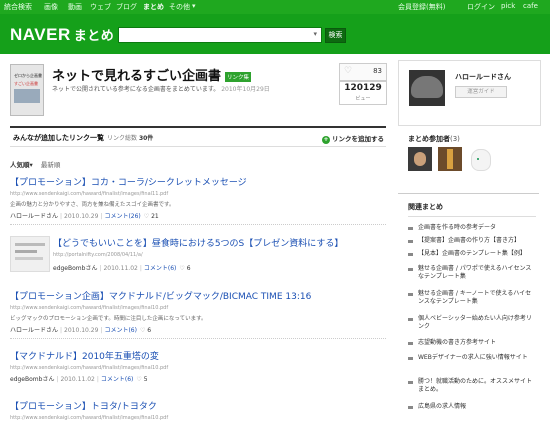 The height and width of the screenshot is (424, 550). I want to click on nav-link-search: 統合検索, so click(18, 7).